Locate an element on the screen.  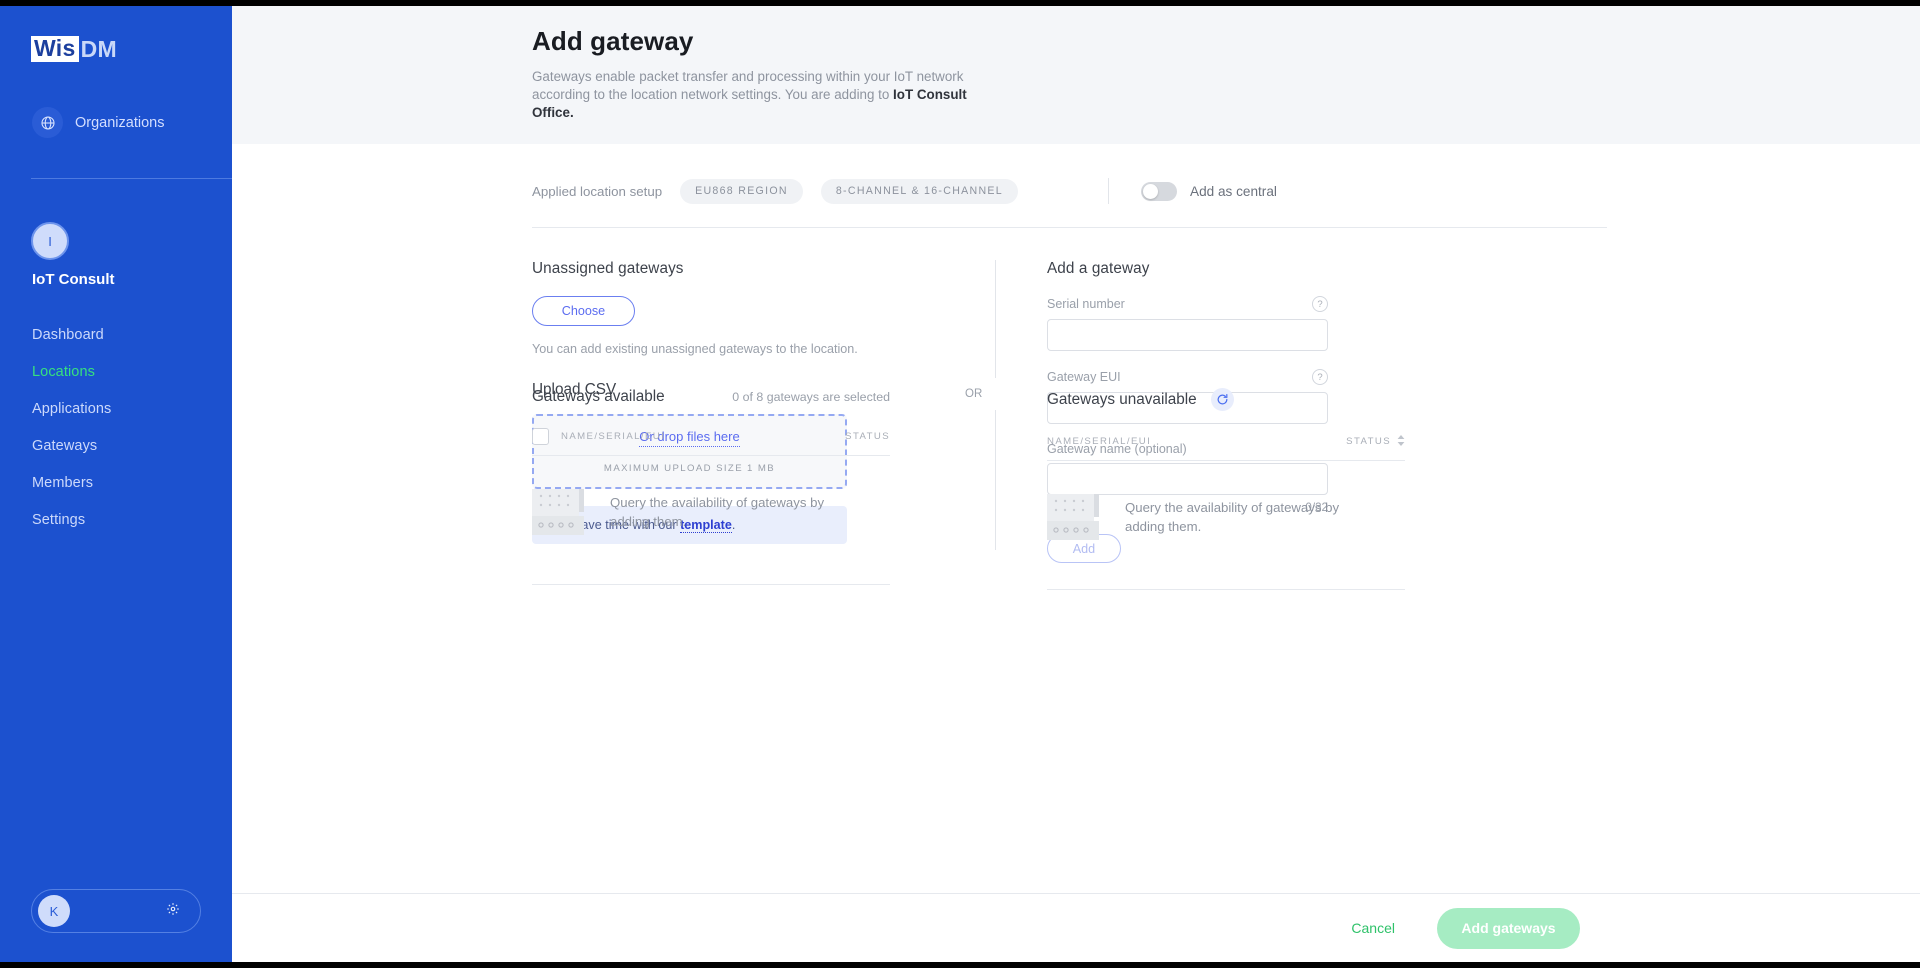
chip-region: EU868 REGION is located at coordinates (741, 191).